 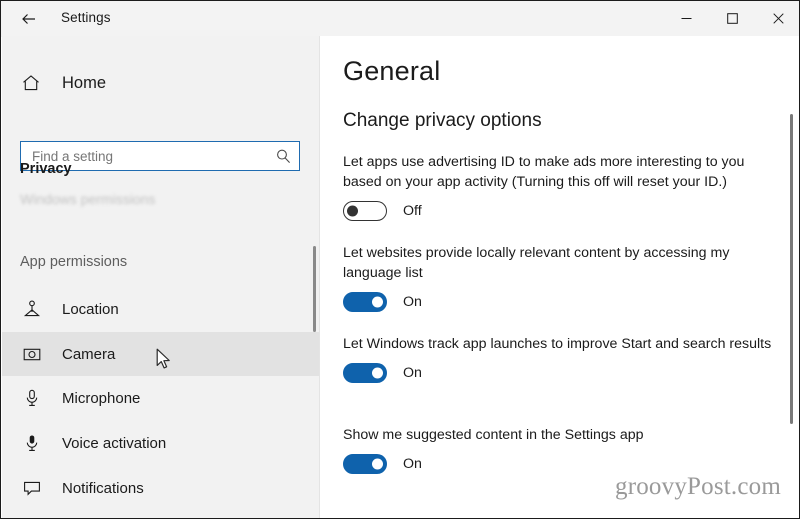 What do you see at coordinates (103, 488) in the screenshot?
I see `sidebar-item-notifications-label: Notifications` at bounding box center [103, 488].